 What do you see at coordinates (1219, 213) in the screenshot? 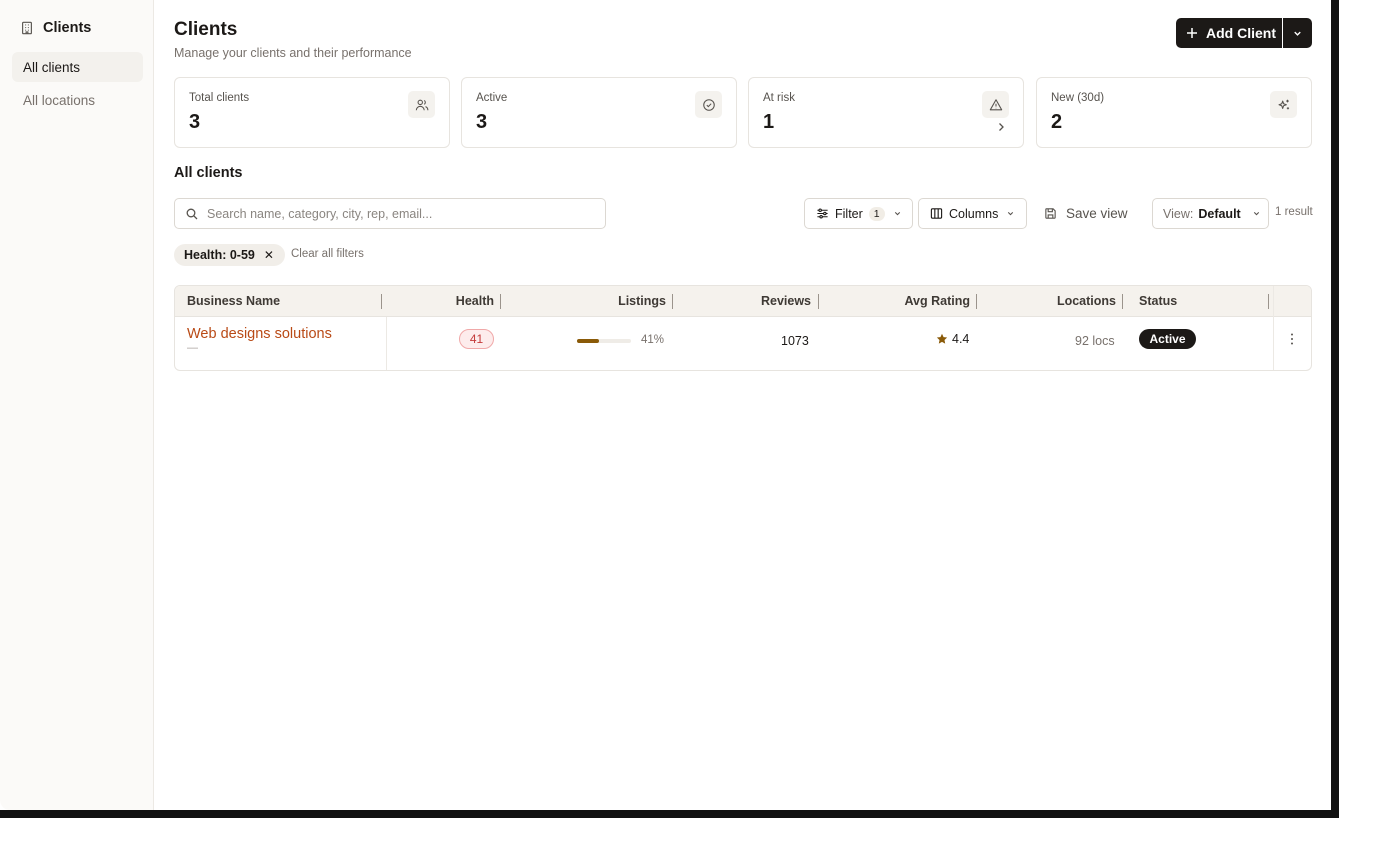
I see `view-value: Default` at bounding box center [1219, 213].